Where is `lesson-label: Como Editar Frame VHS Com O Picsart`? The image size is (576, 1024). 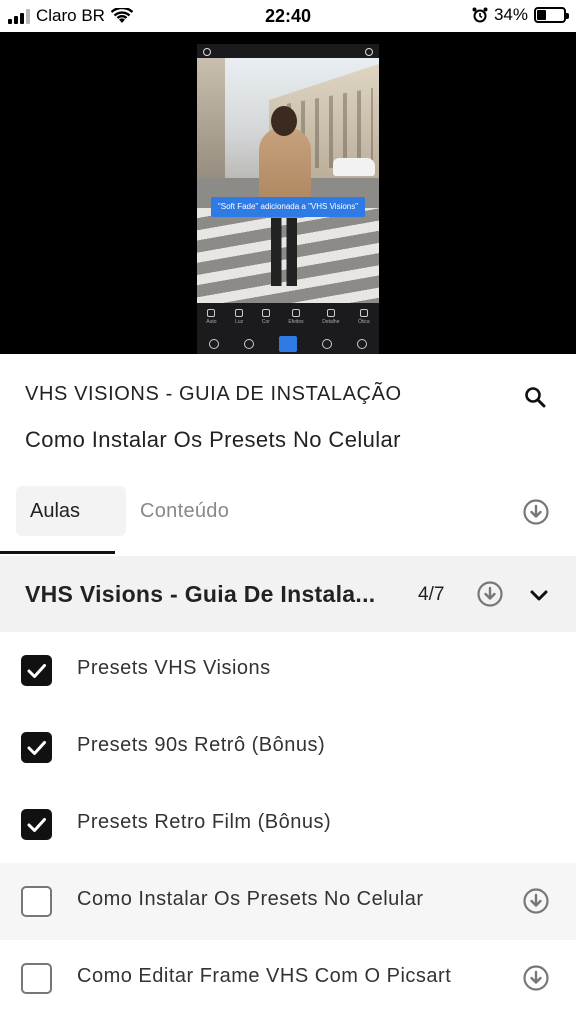
lesson-label: Como Editar Frame VHS Com O Picsart is located at coordinates (264, 976).